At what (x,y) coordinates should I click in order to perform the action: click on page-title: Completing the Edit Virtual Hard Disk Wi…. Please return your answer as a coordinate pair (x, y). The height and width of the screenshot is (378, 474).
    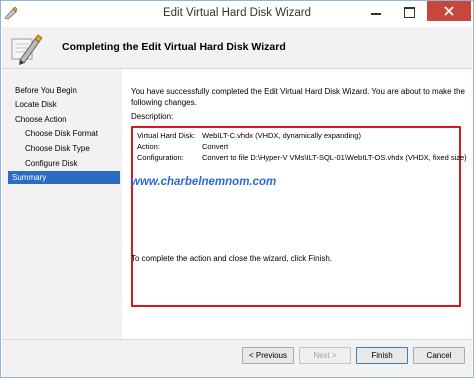
    Looking at the image, I should click on (174, 47).